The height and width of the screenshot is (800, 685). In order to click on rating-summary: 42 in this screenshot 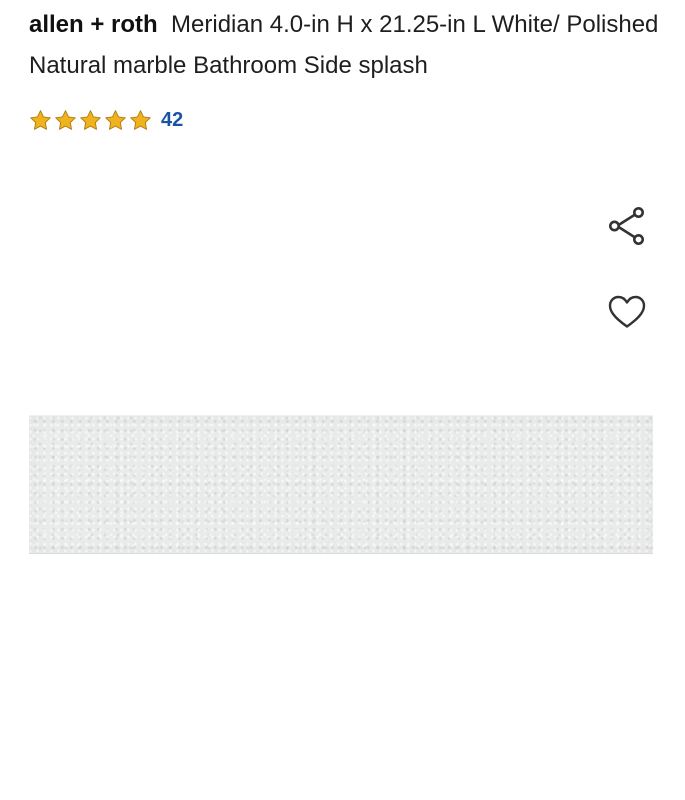, I will do `click(106, 120)`.